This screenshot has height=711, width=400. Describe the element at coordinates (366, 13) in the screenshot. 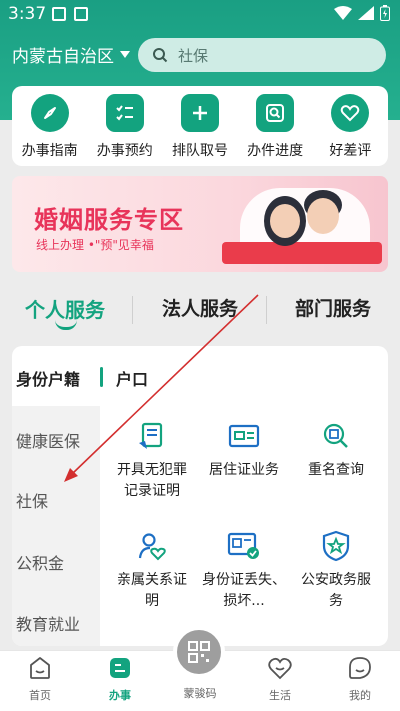

I see `signal-icon` at that location.